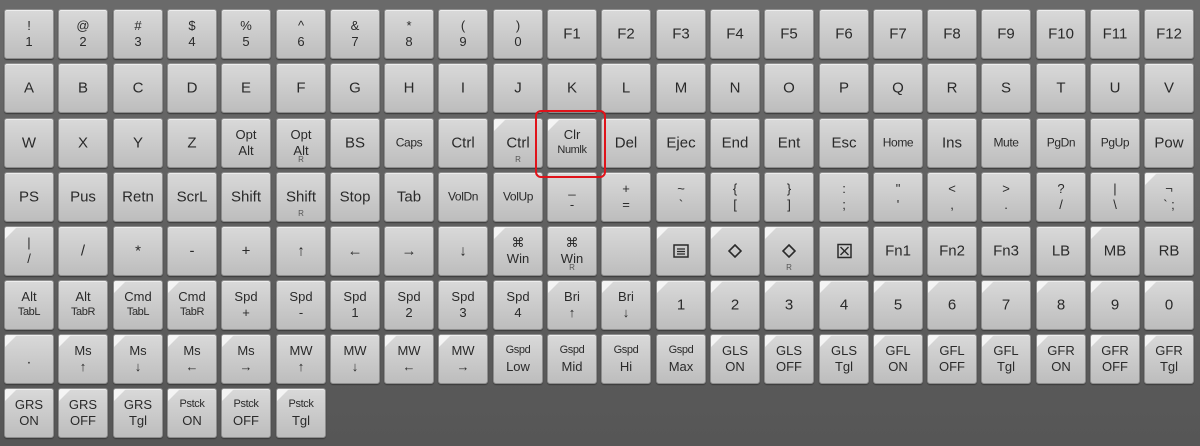  What do you see at coordinates (1169, 34) in the screenshot?
I see `key-f12: F12` at bounding box center [1169, 34].